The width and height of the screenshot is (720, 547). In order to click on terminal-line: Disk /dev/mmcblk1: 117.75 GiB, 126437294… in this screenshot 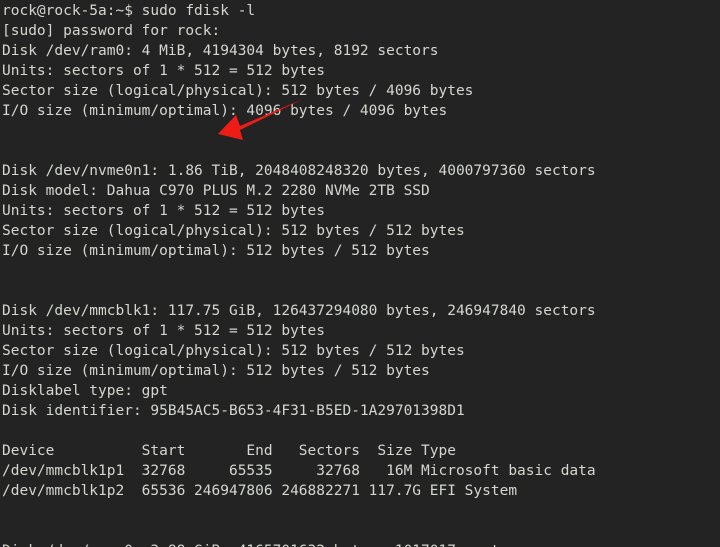, I will do `click(299, 311)`.